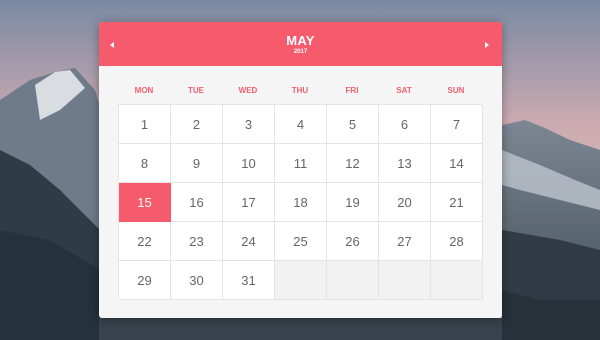 The height and width of the screenshot is (340, 600). What do you see at coordinates (405, 124) in the screenshot?
I see `day-cell: 6` at bounding box center [405, 124].